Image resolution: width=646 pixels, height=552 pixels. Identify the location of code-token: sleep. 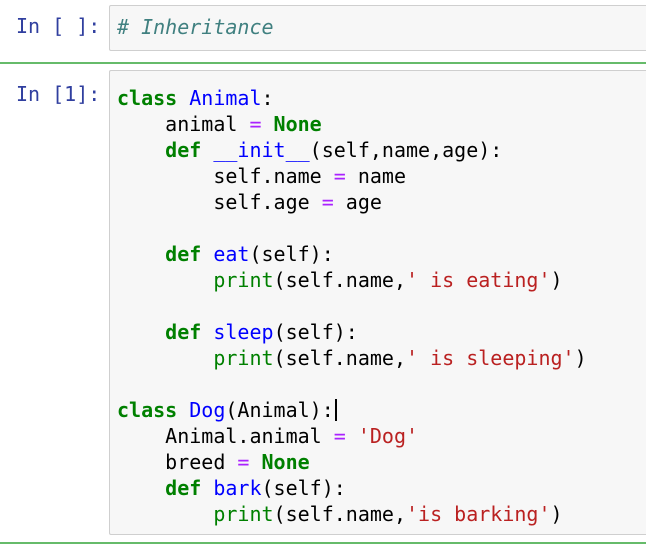
(243, 332).